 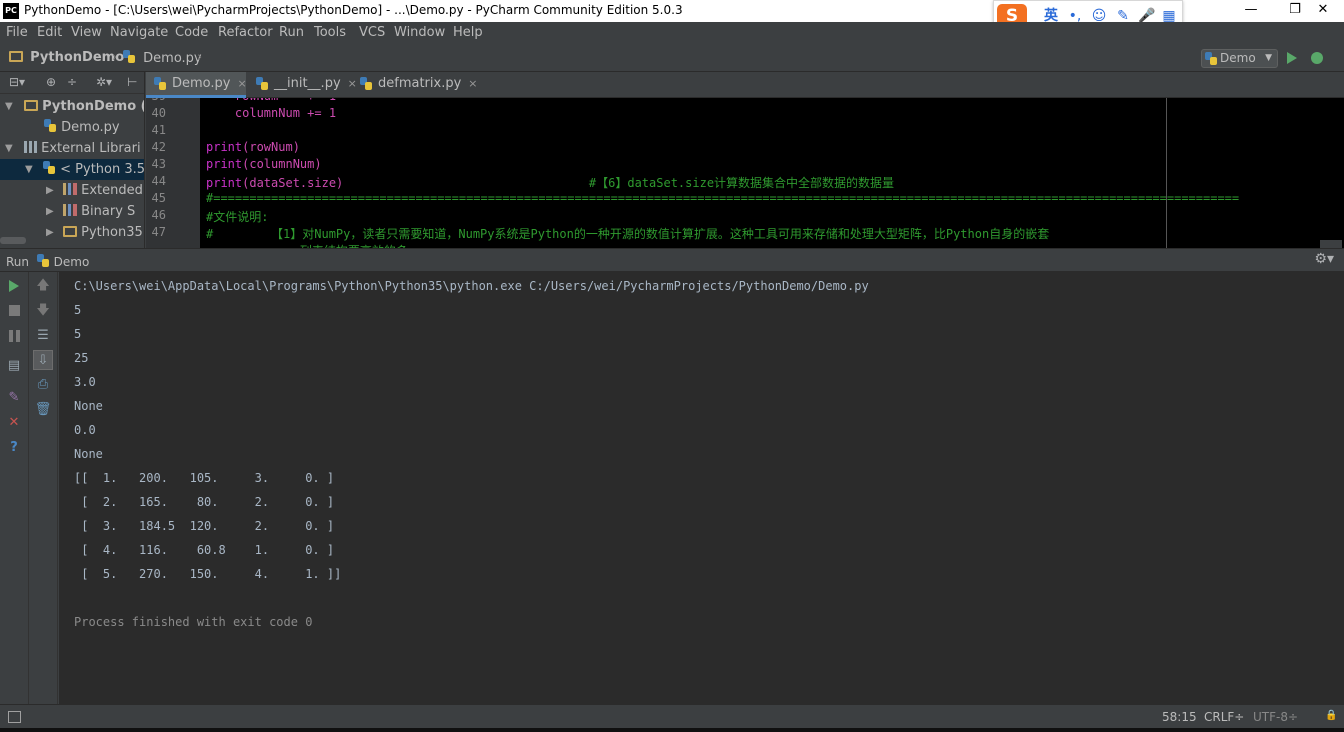 I want to click on trash-icon: 🗑, so click(x=43, y=410).